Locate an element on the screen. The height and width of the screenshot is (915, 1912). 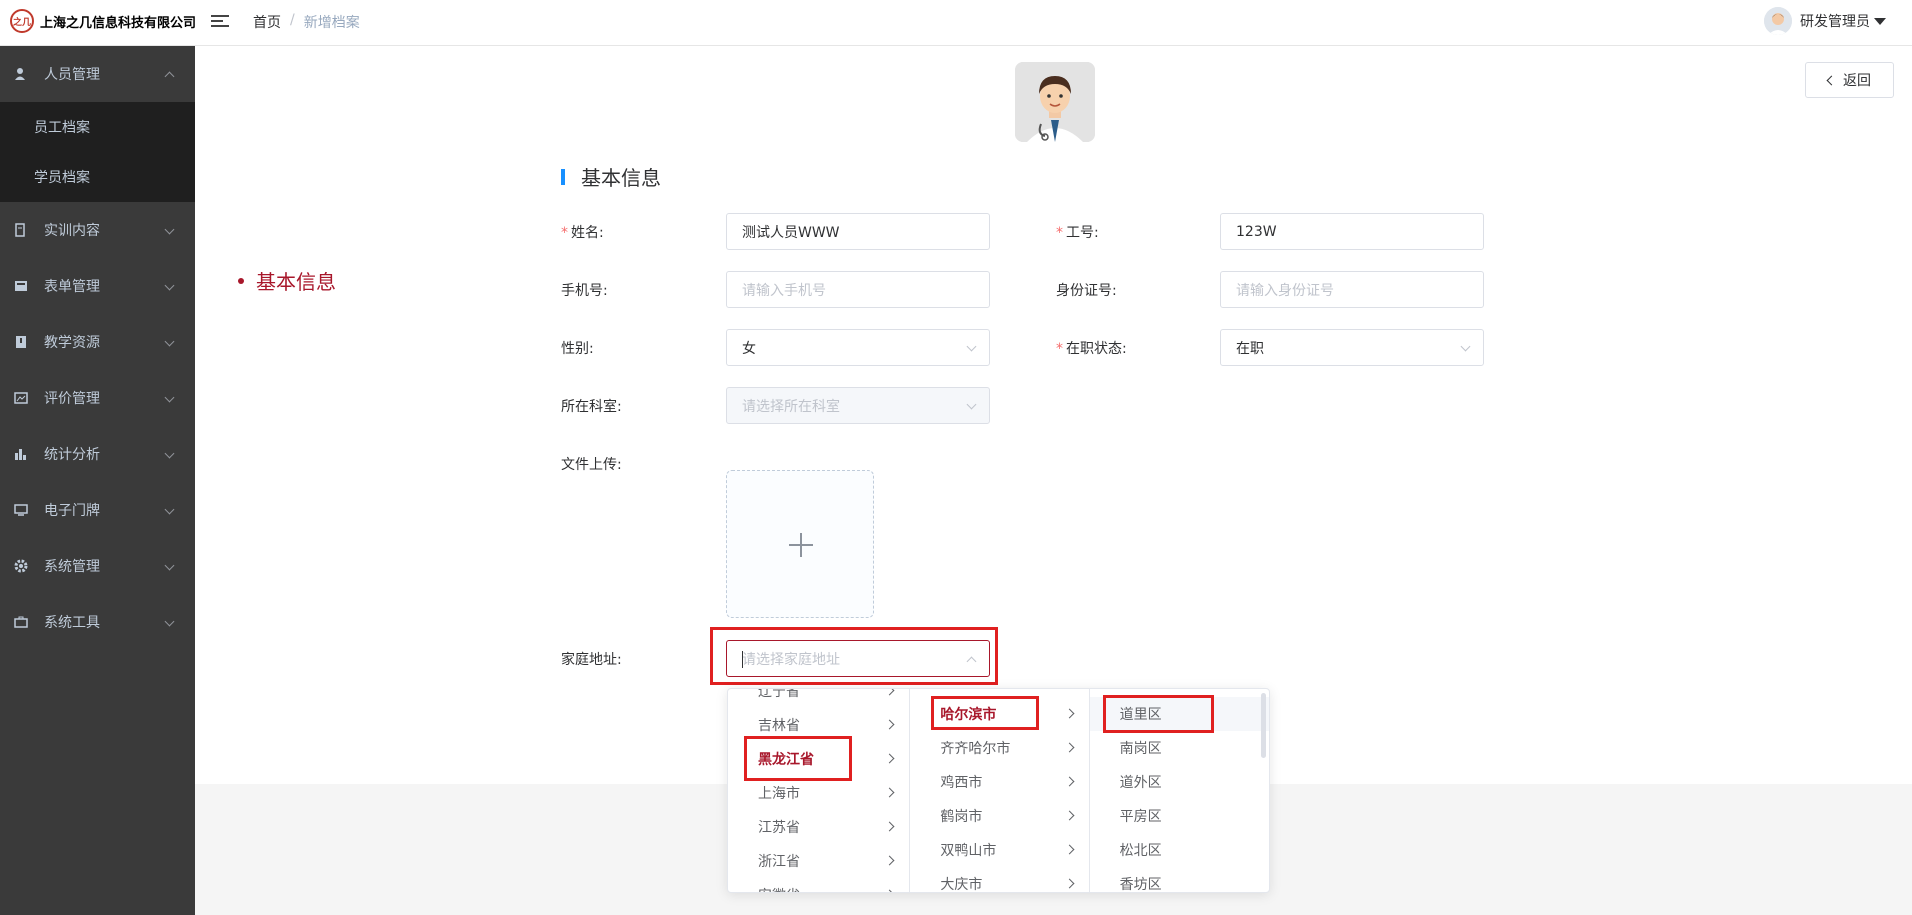
sidebar-item-evaluation: 评价管理 is located at coordinates (97, 398).